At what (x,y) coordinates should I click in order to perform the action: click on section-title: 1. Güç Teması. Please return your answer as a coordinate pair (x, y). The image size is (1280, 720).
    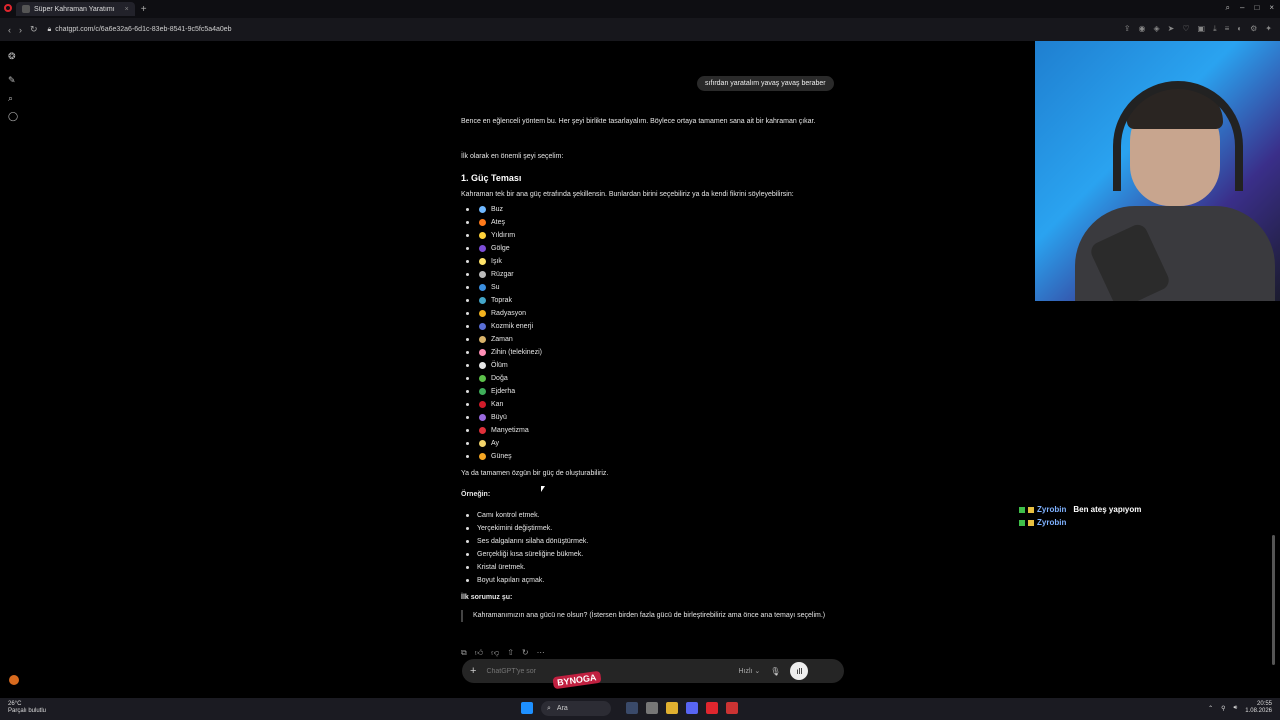
    Looking at the image, I should click on (491, 178).